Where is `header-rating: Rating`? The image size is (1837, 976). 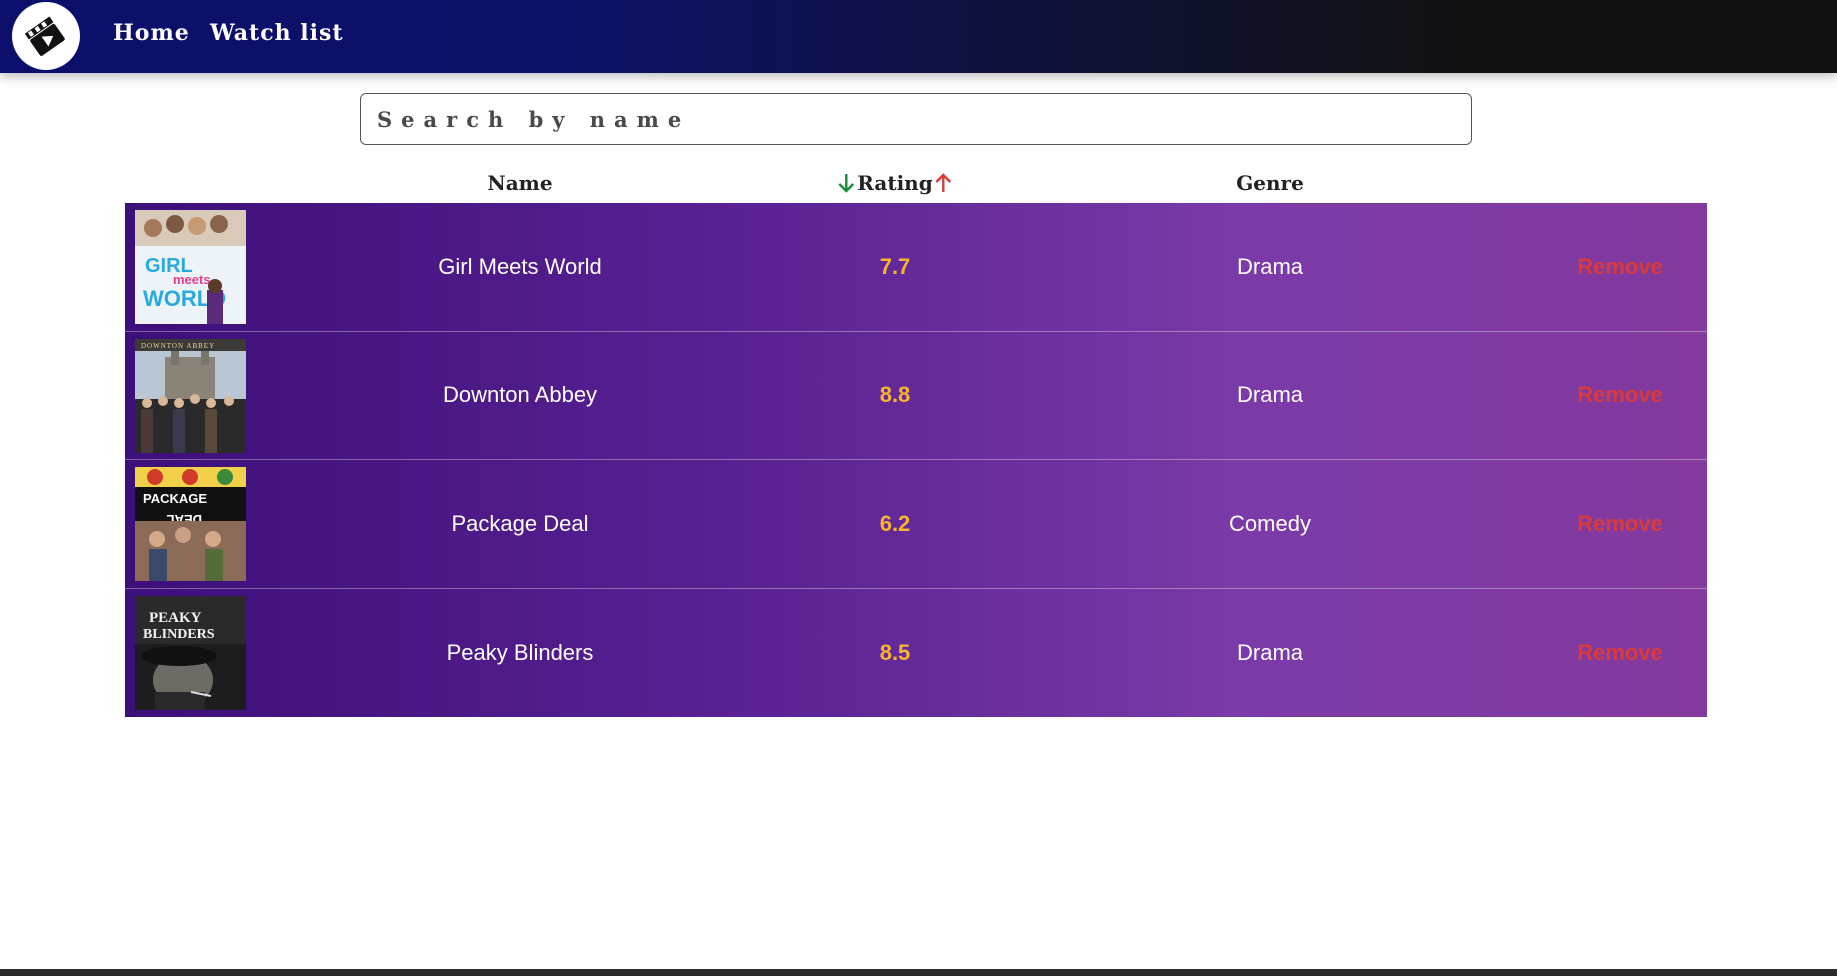 header-rating: Rating is located at coordinates (894, 183).